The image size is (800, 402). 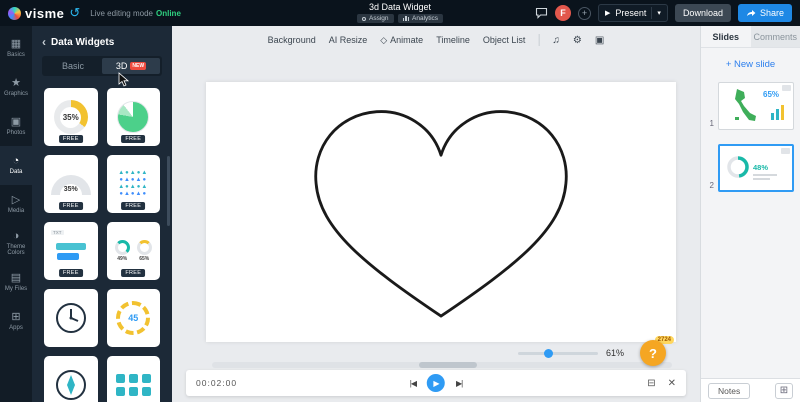 What do you see at coordinates (16, 204) in the screenshot?
I see `sidebar-item-media: ▷ Media` at bounding box center [16, 204].